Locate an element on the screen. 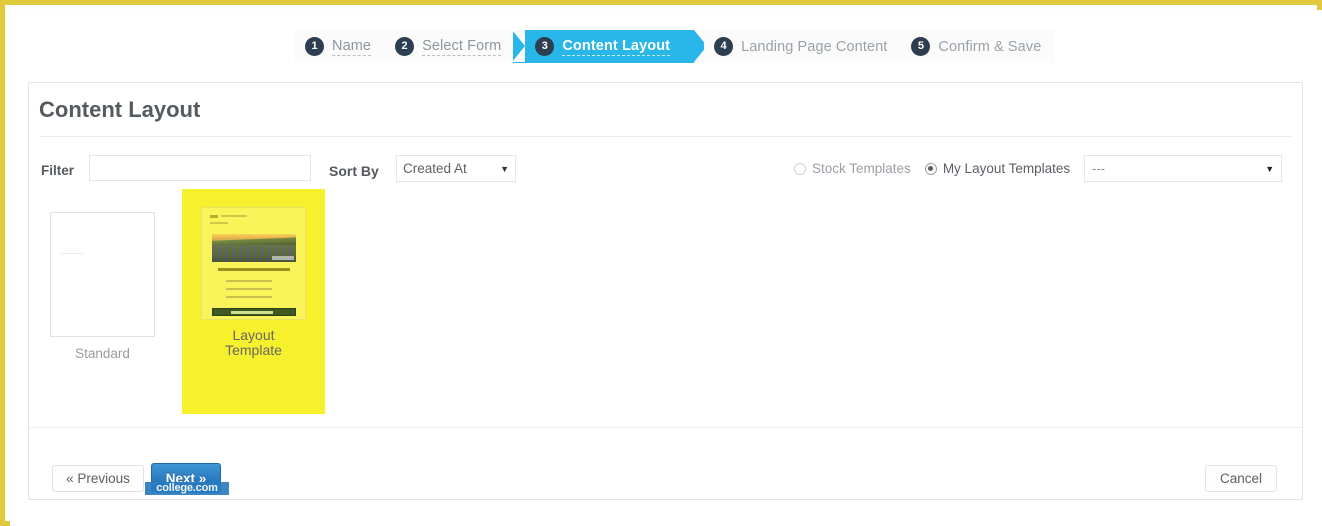  previous-button: « Previous is located at coordinates (98, 478).